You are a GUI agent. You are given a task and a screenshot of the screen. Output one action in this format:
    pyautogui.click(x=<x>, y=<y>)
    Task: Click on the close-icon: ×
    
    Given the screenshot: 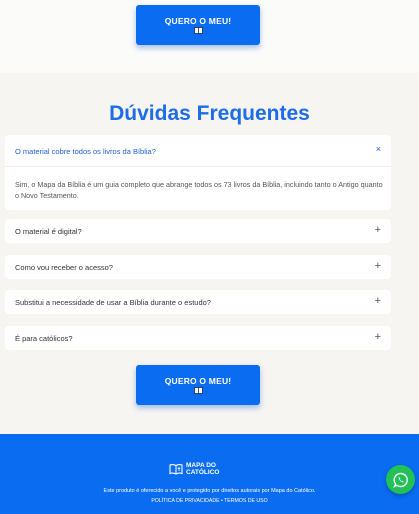 What is the action you would take?
    pyautogui.click(x=378, y=149)
    